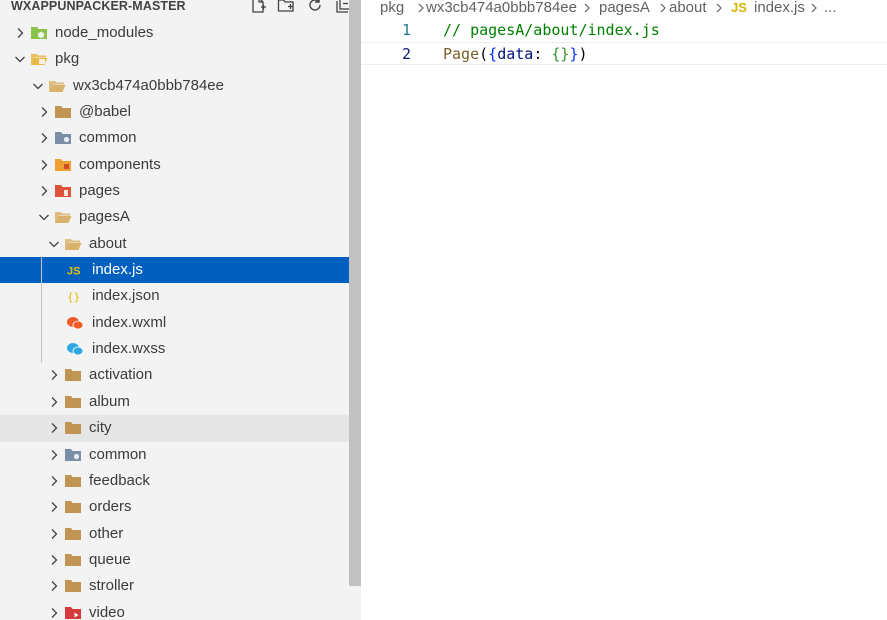 This screenshot has height=620, width=887. I want to click on json-file-icon: {}, so click(75, 296).